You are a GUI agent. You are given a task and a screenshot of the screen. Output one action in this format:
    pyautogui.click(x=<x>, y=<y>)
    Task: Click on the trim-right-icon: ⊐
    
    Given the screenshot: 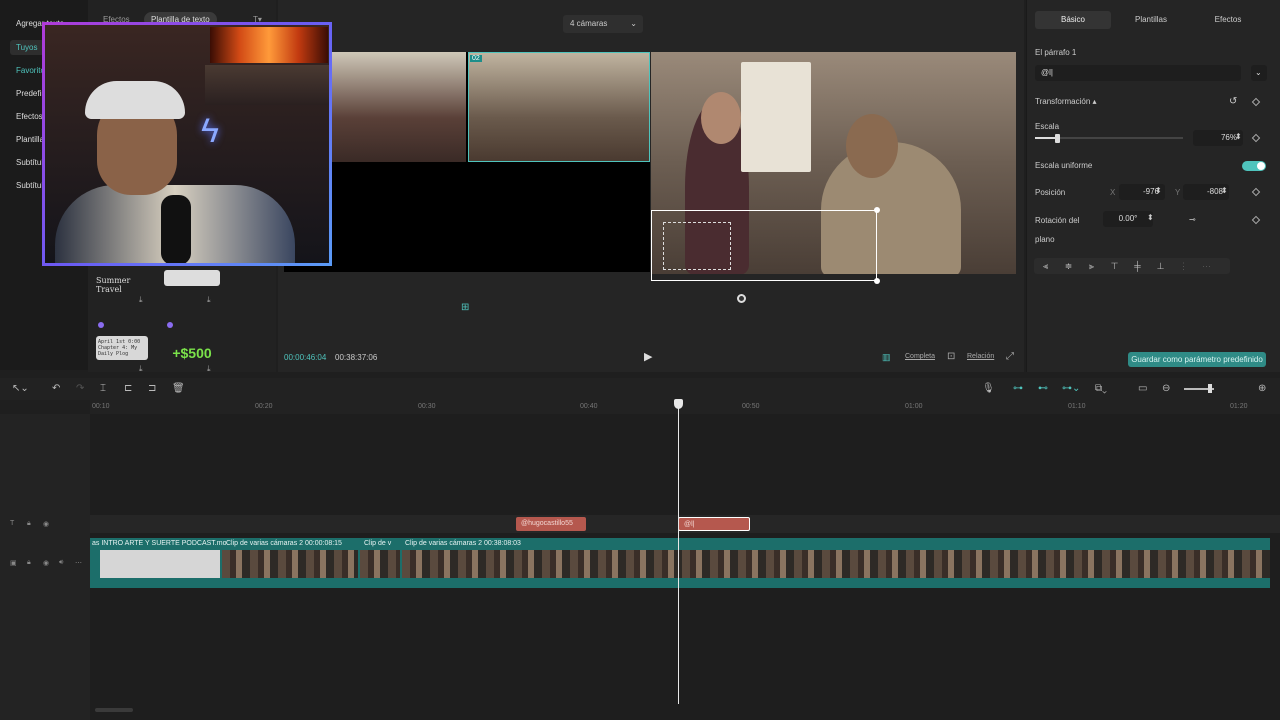 What is the action you would take?
    pyautogui.click(x=152, y=388)
    